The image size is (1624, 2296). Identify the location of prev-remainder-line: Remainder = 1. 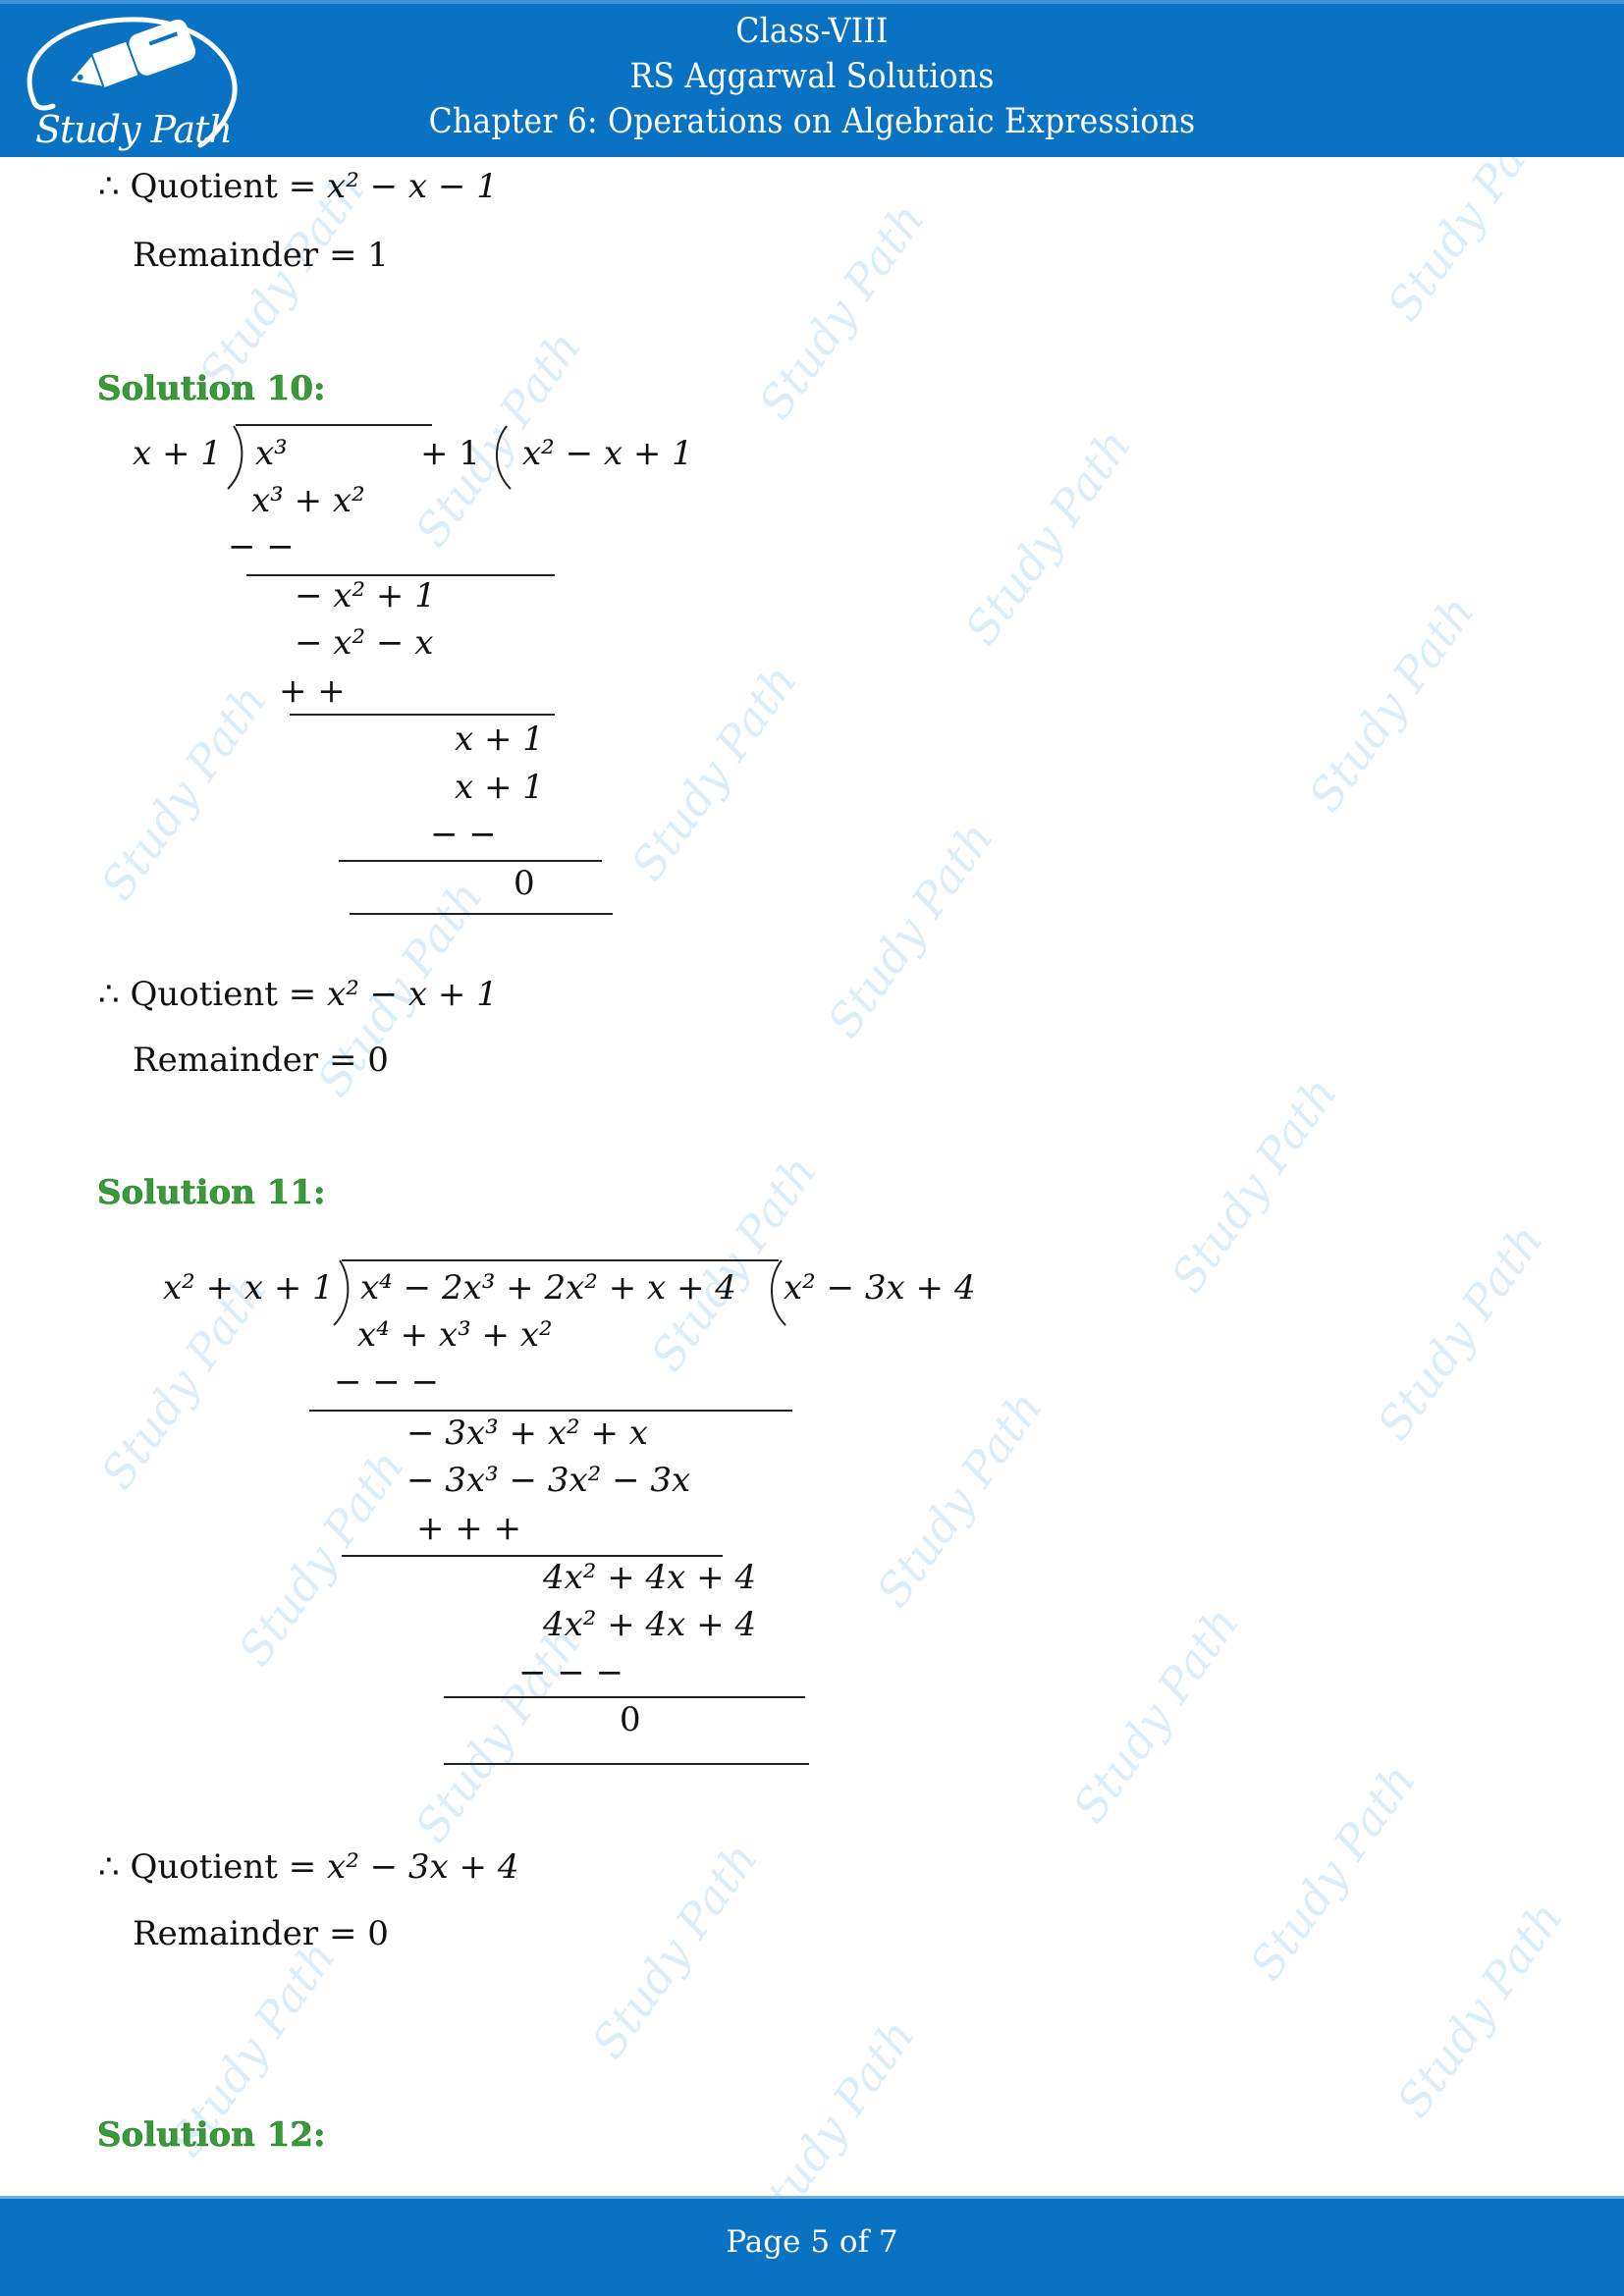
(261, 255).